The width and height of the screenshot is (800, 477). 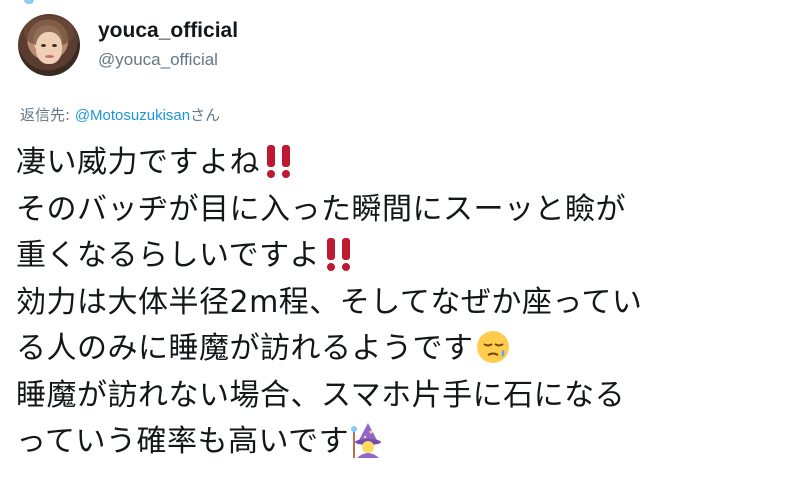 What do you see at coordinates (403, 256) in the screenshot?
I see `tweet-line: 重くなるらしいですよ` at bounding box center [403, 256].